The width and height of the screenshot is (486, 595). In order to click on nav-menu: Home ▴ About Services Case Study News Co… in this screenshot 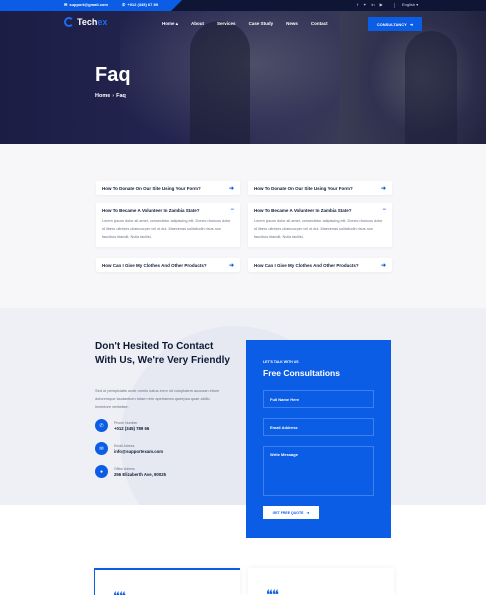, I will do `click(245, 24)`.